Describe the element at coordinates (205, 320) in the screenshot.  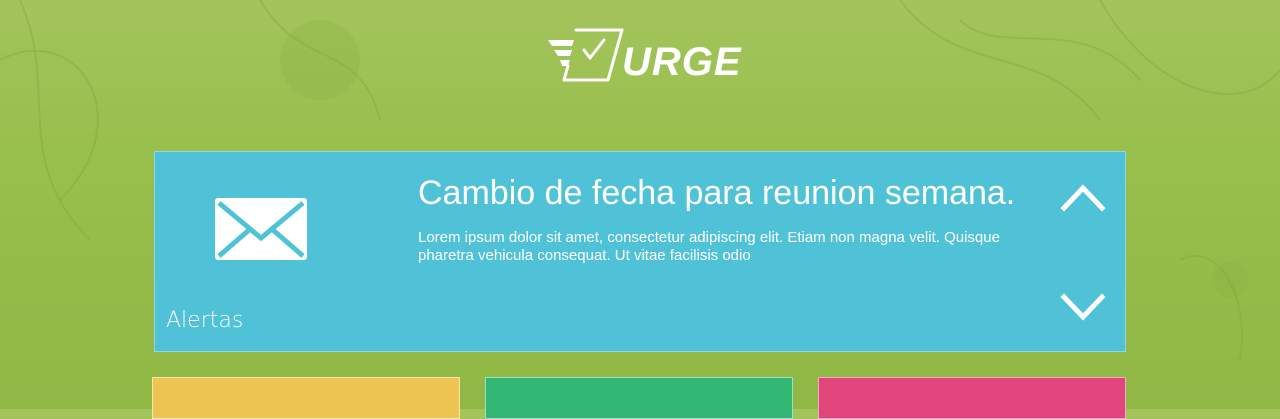
I see `section-label: Alertas` at that location.